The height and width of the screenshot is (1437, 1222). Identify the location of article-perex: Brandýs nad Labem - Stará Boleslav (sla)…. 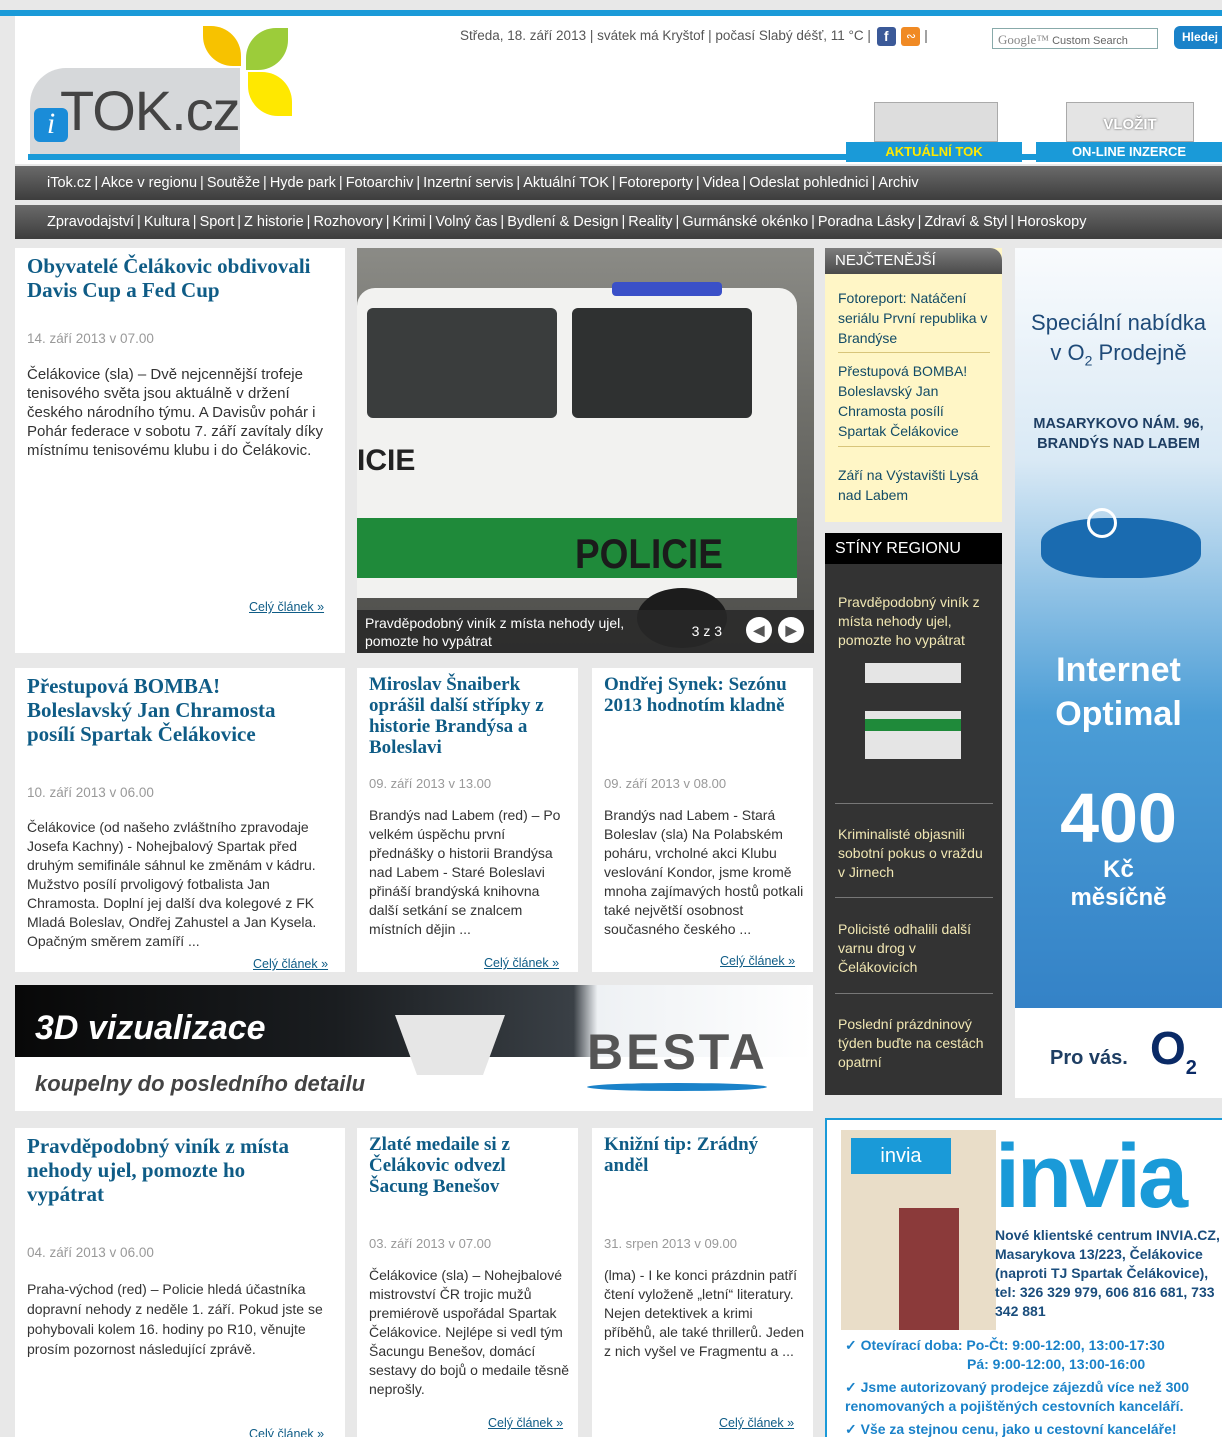
(704, 872).